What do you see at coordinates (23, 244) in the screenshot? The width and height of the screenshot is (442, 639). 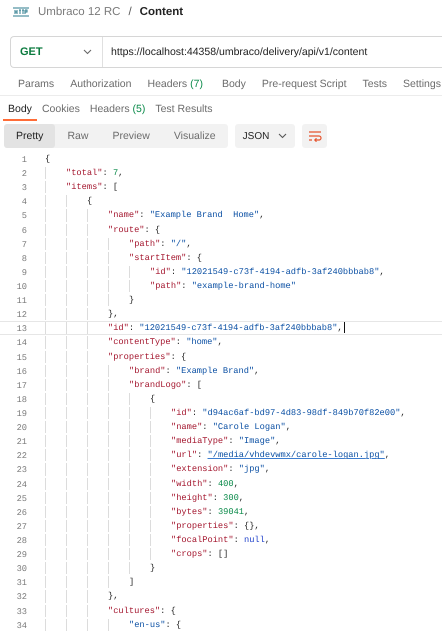 I see `line-number: 7` at bounding box center [23, 244].